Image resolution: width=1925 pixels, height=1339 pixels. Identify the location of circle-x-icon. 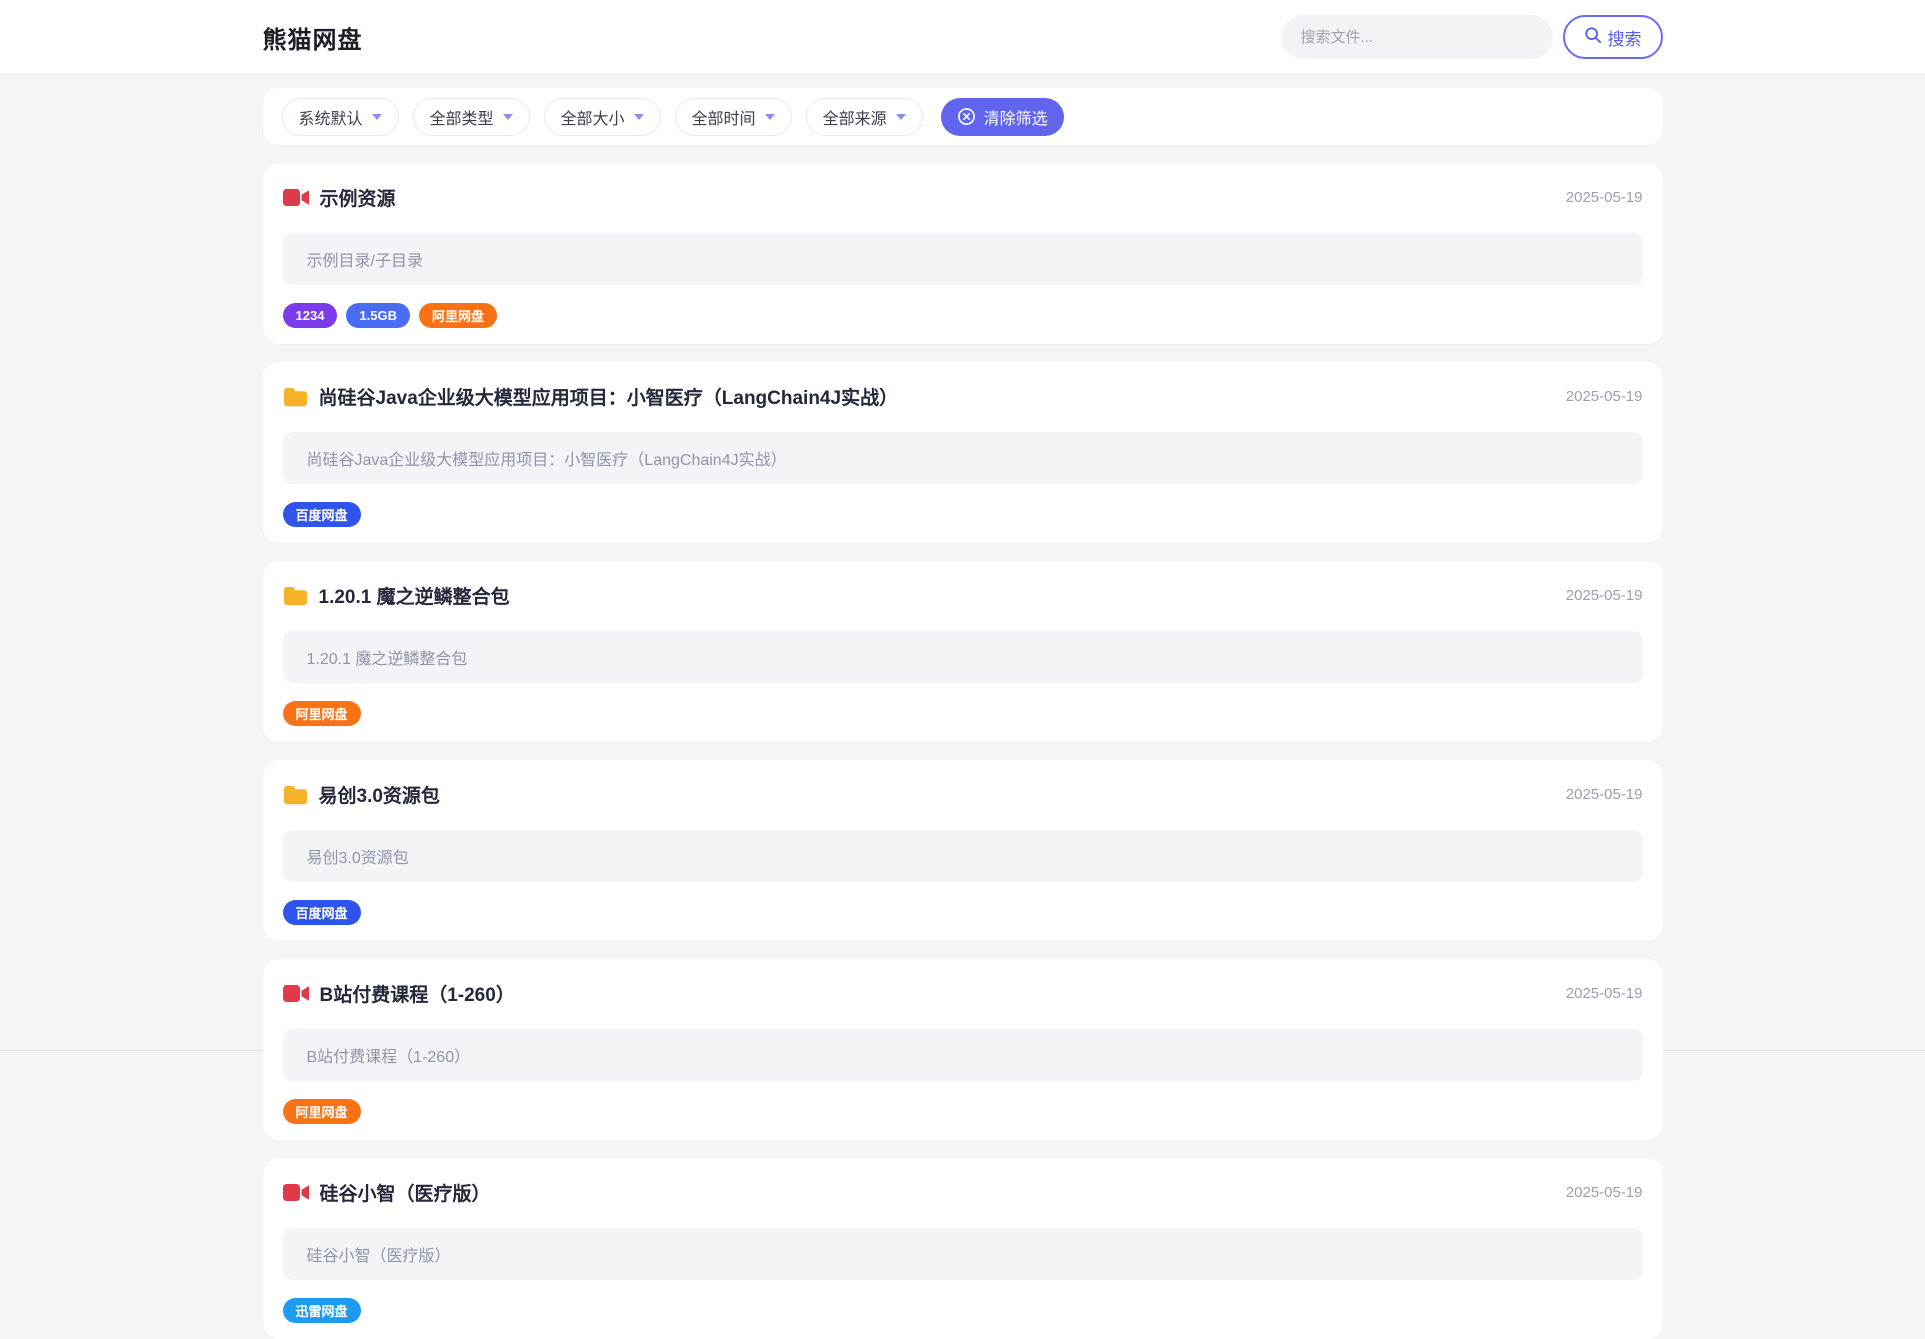
(966, 116).